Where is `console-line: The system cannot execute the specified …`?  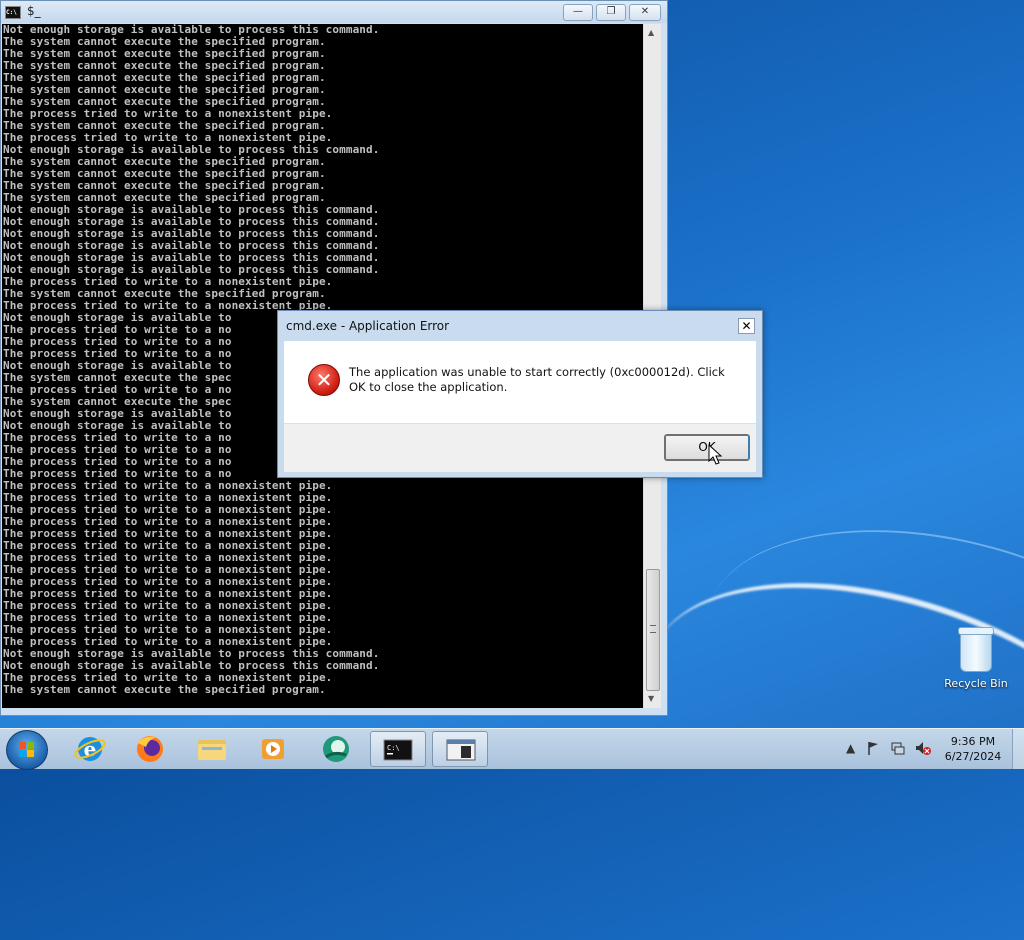
console-line: The system cannot execute the specified … is located at coordinates (164, 689).